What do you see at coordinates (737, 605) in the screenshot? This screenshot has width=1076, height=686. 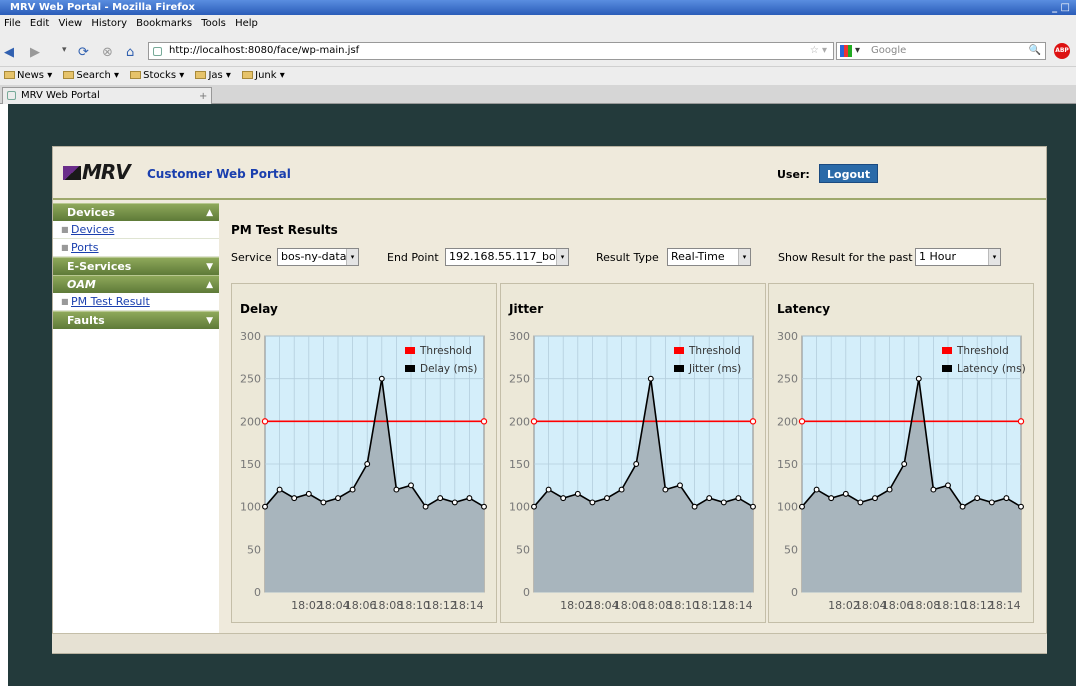 I see `x-tick-label: 18:14` at bounding box center [737, 605].